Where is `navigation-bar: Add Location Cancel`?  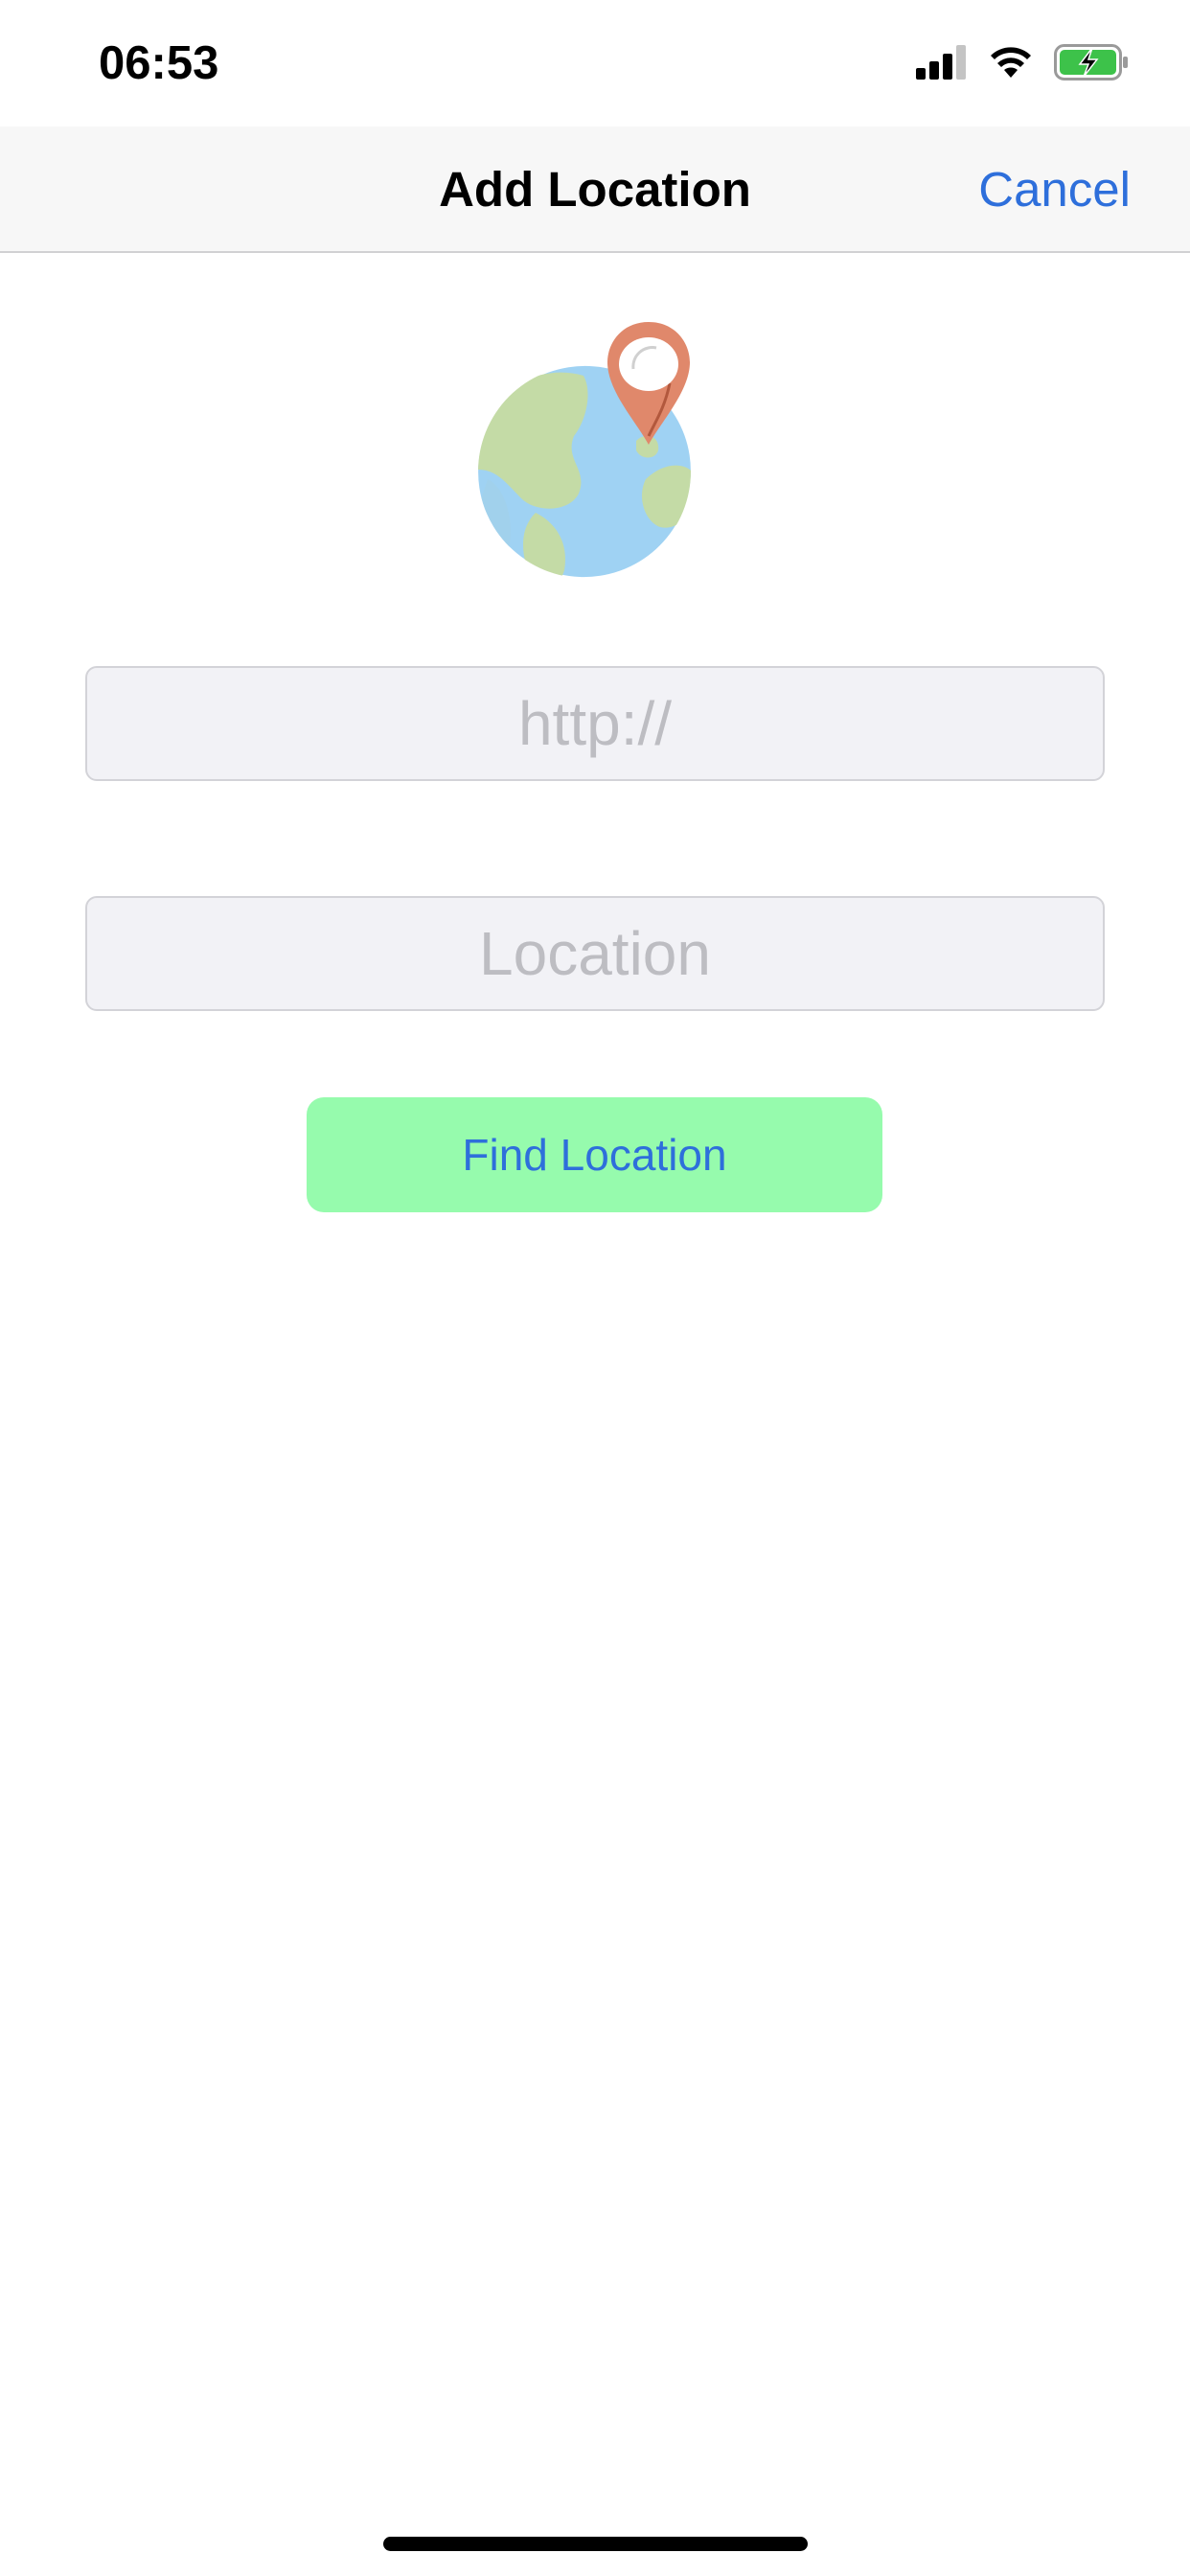
navigation-bar: Add Location Cancel is located at coordinates (595, 189).